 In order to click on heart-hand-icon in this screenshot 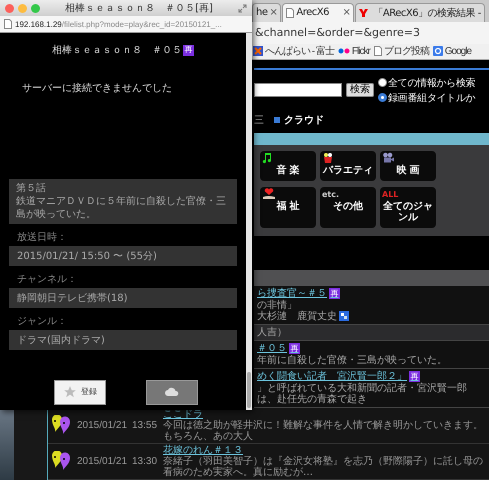, I will do `click(269, 194)`.